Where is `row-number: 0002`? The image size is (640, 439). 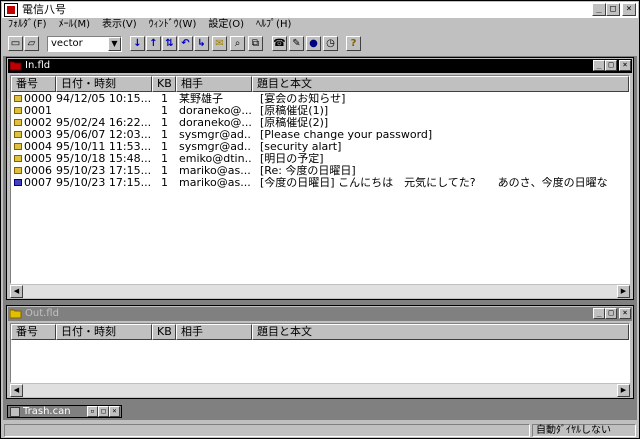
row-number: 0002 is located at coordinates (38, 123).